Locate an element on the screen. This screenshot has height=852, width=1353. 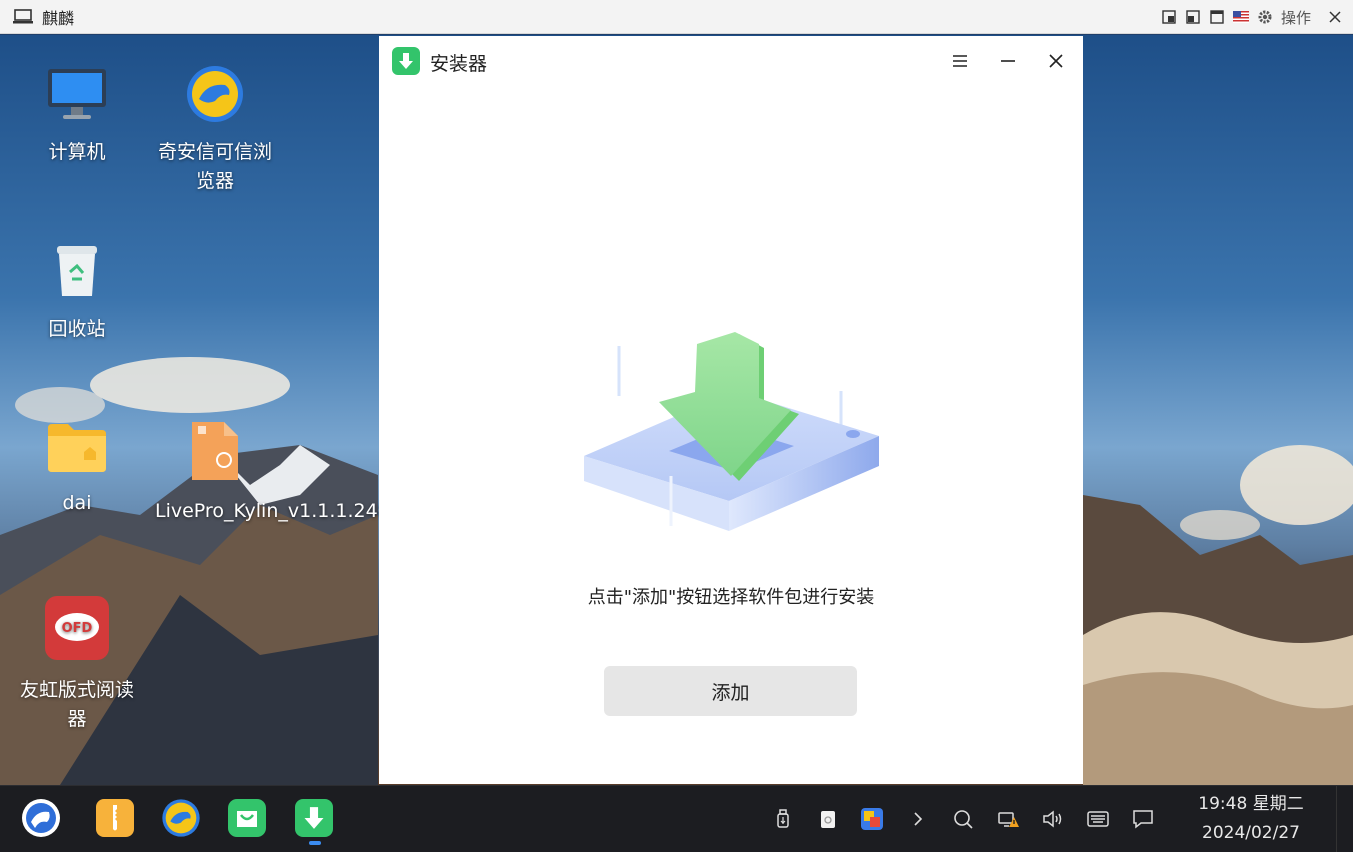
ofd-reader-icon: OFD is located at coordinates (77, 632).